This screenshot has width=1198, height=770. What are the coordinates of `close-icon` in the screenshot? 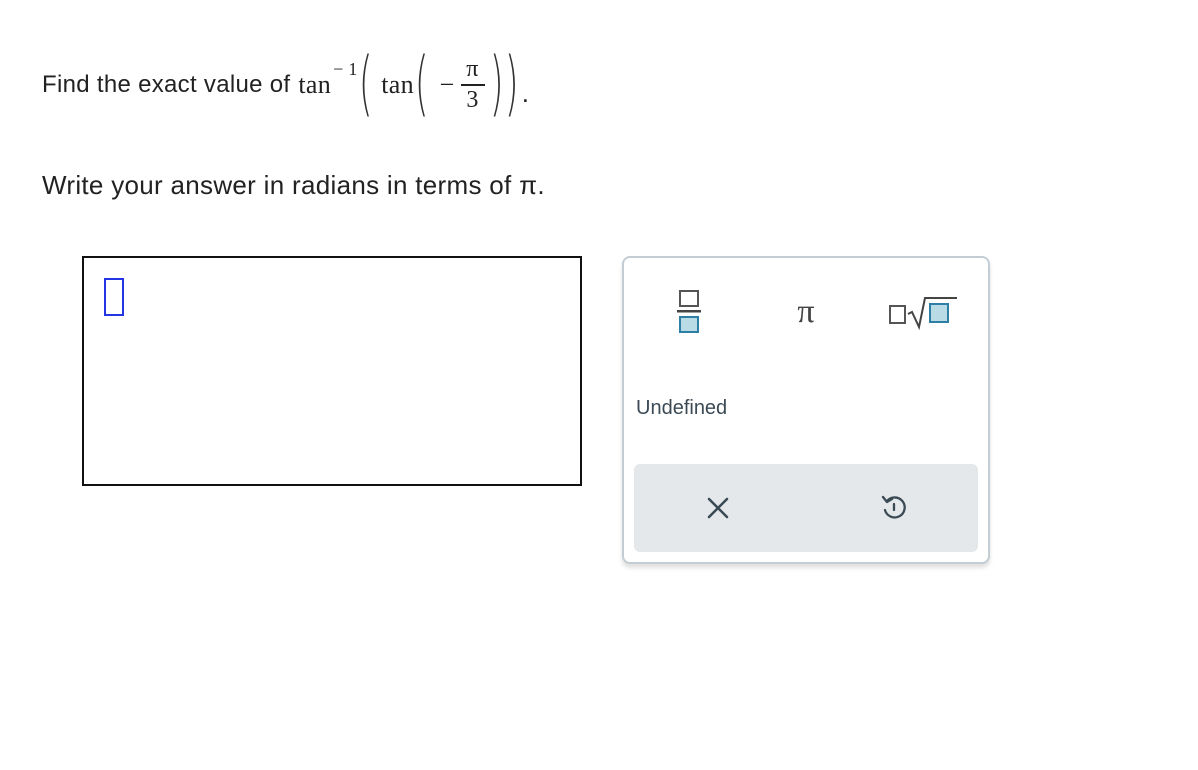 It's located at (718, 508).